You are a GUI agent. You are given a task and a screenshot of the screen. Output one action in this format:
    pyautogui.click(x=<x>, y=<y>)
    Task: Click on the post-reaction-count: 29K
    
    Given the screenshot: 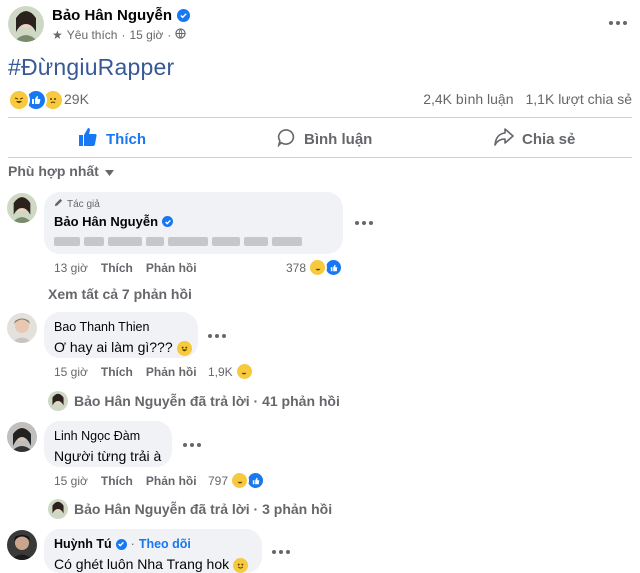 What is the action you would take?
    pyautogui.click(x=76, y=99)
    